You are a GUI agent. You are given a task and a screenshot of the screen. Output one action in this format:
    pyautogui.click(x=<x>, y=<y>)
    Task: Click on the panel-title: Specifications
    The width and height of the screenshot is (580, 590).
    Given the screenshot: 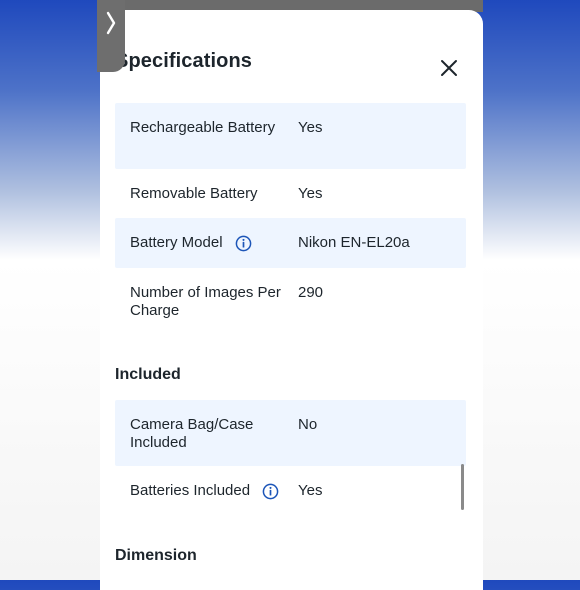 What is the action you would take?
    pyautogui.click(x=183, y=61)
    